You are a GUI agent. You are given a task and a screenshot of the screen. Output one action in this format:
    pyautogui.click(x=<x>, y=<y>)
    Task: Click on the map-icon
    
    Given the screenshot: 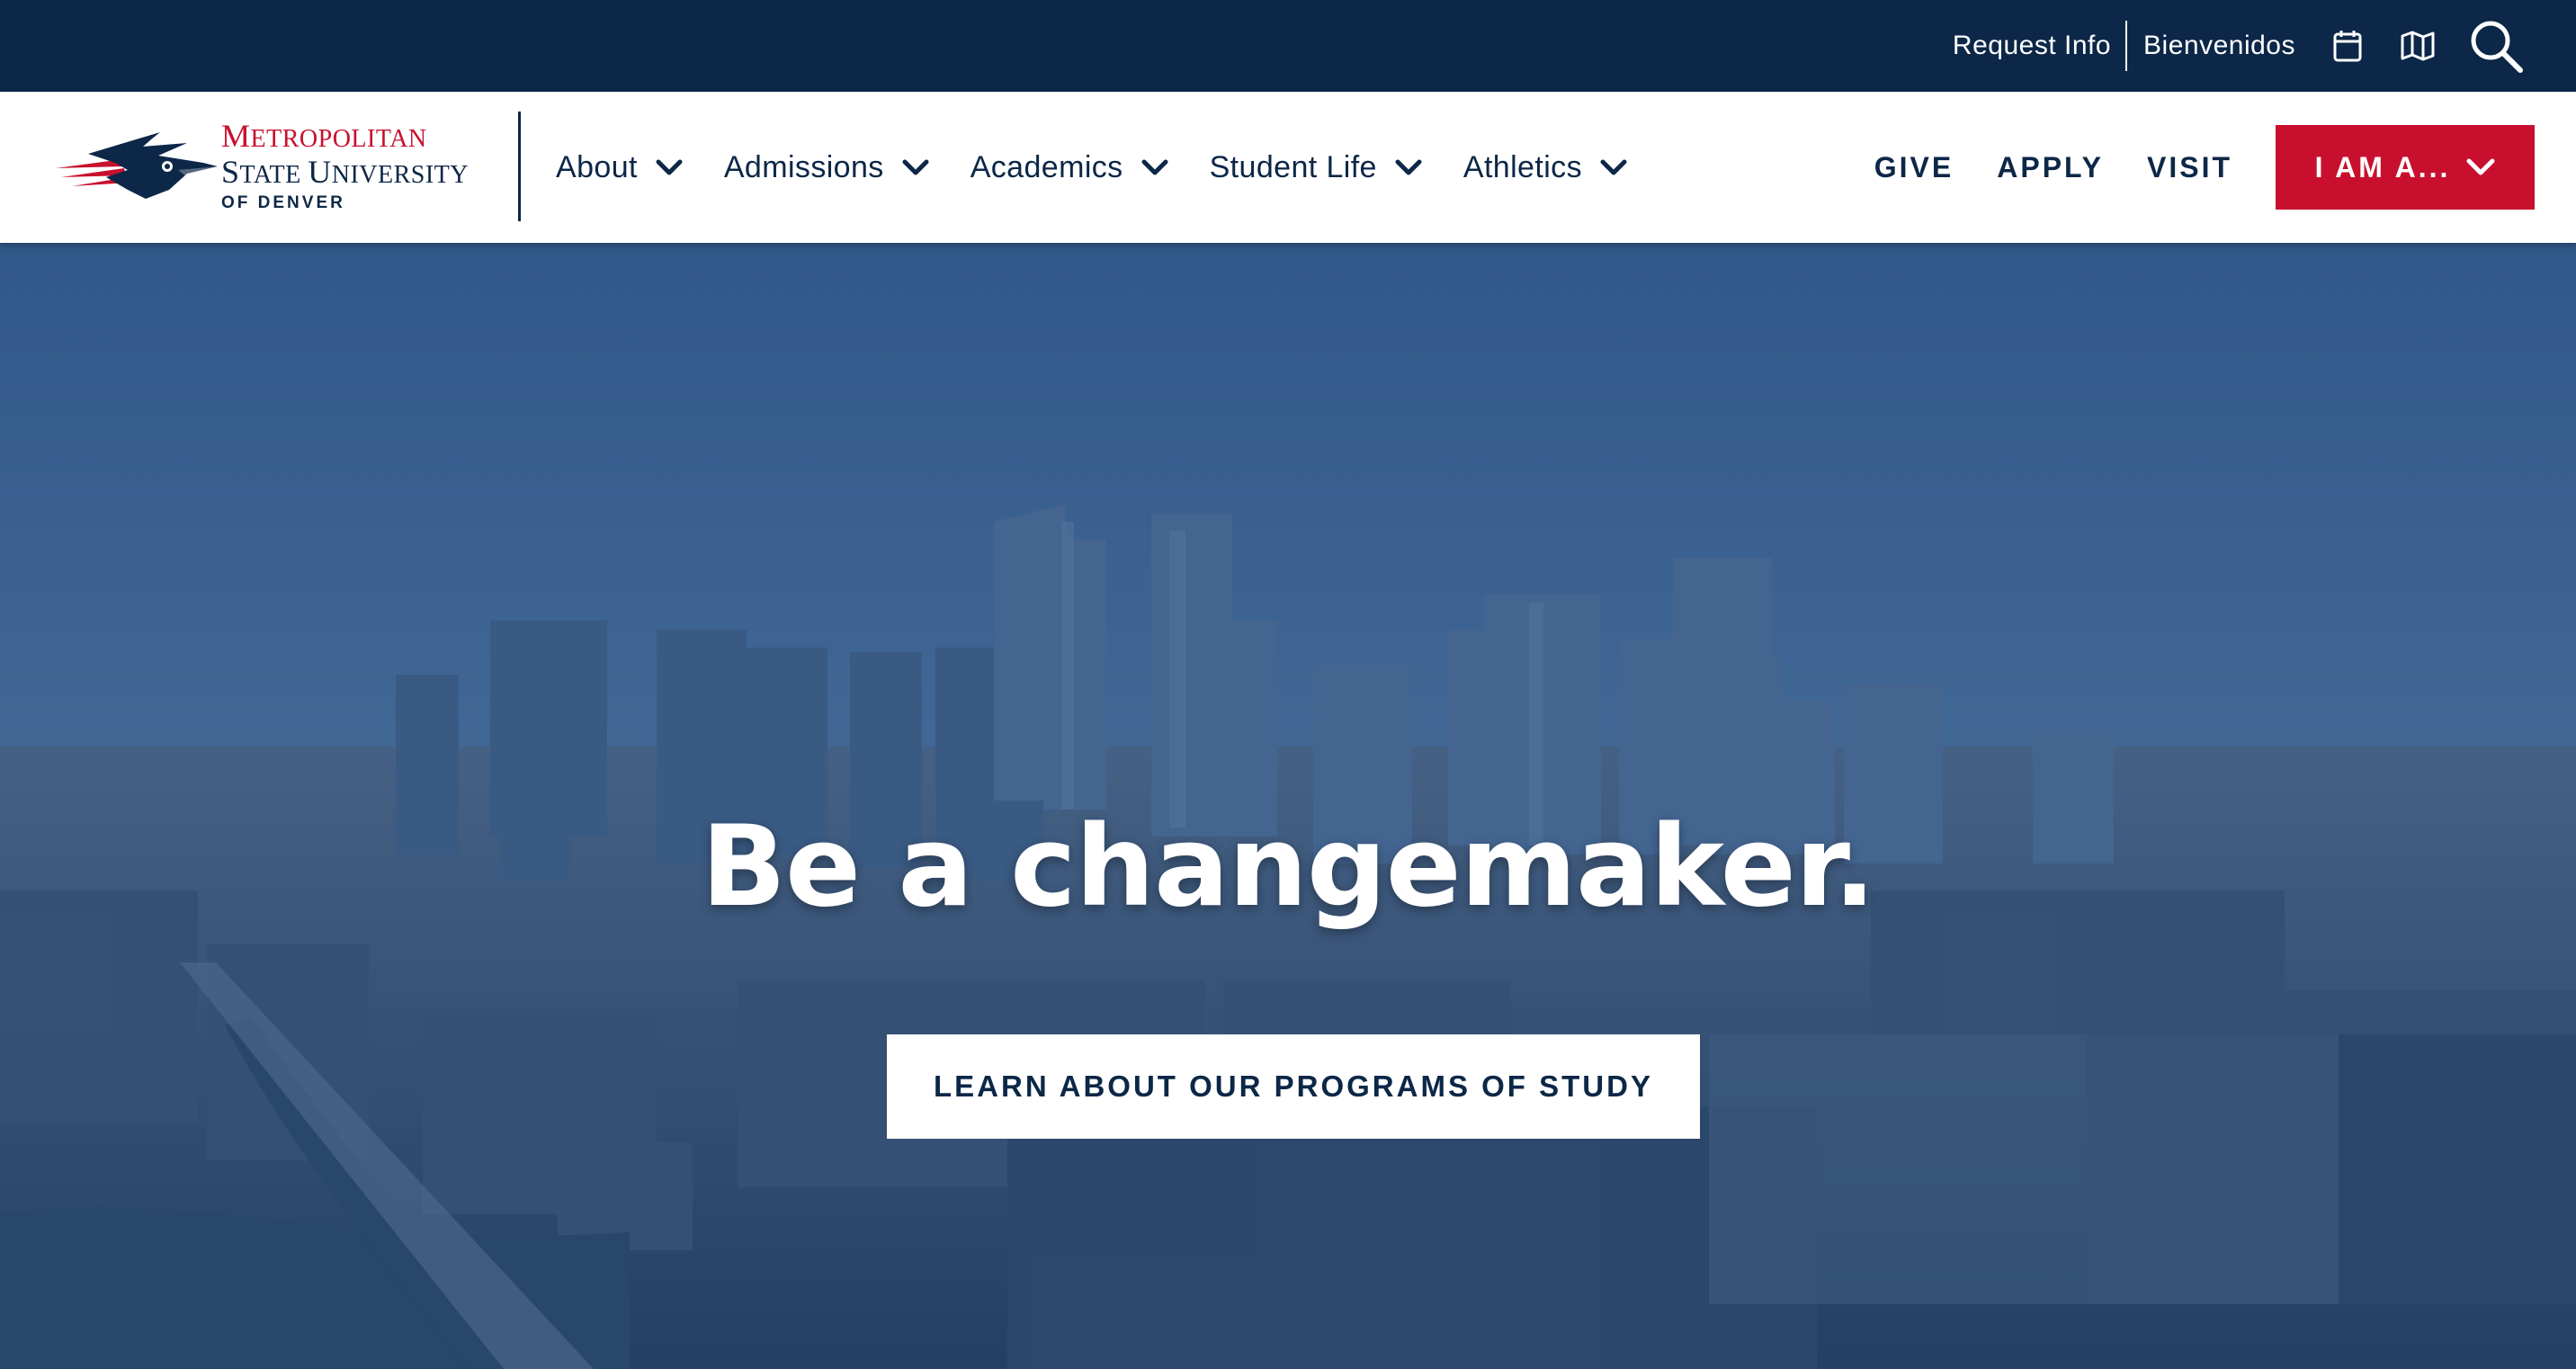 What is the action you would take?
    pyautogui.click(x=2418, y=46)
    